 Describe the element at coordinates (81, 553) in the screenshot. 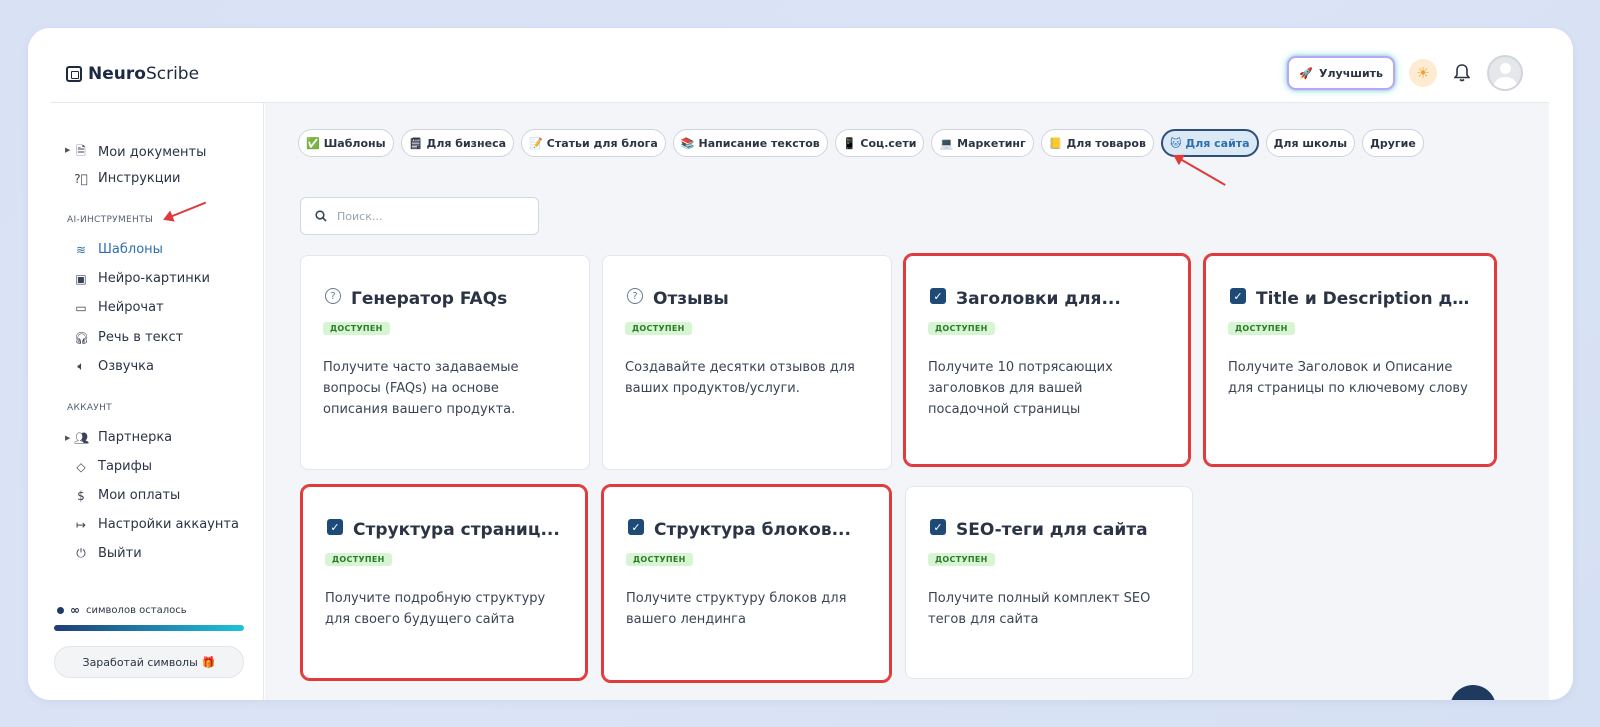

I see `power-icon: ⏻` at that location.